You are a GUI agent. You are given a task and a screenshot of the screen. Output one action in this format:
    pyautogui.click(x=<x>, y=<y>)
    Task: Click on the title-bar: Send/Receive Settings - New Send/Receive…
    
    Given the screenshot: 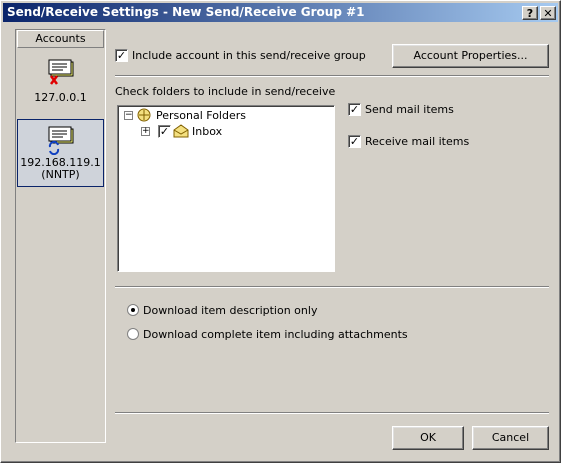 What is the action you would take?
    pyautogui.click(x=280, y=12)
    